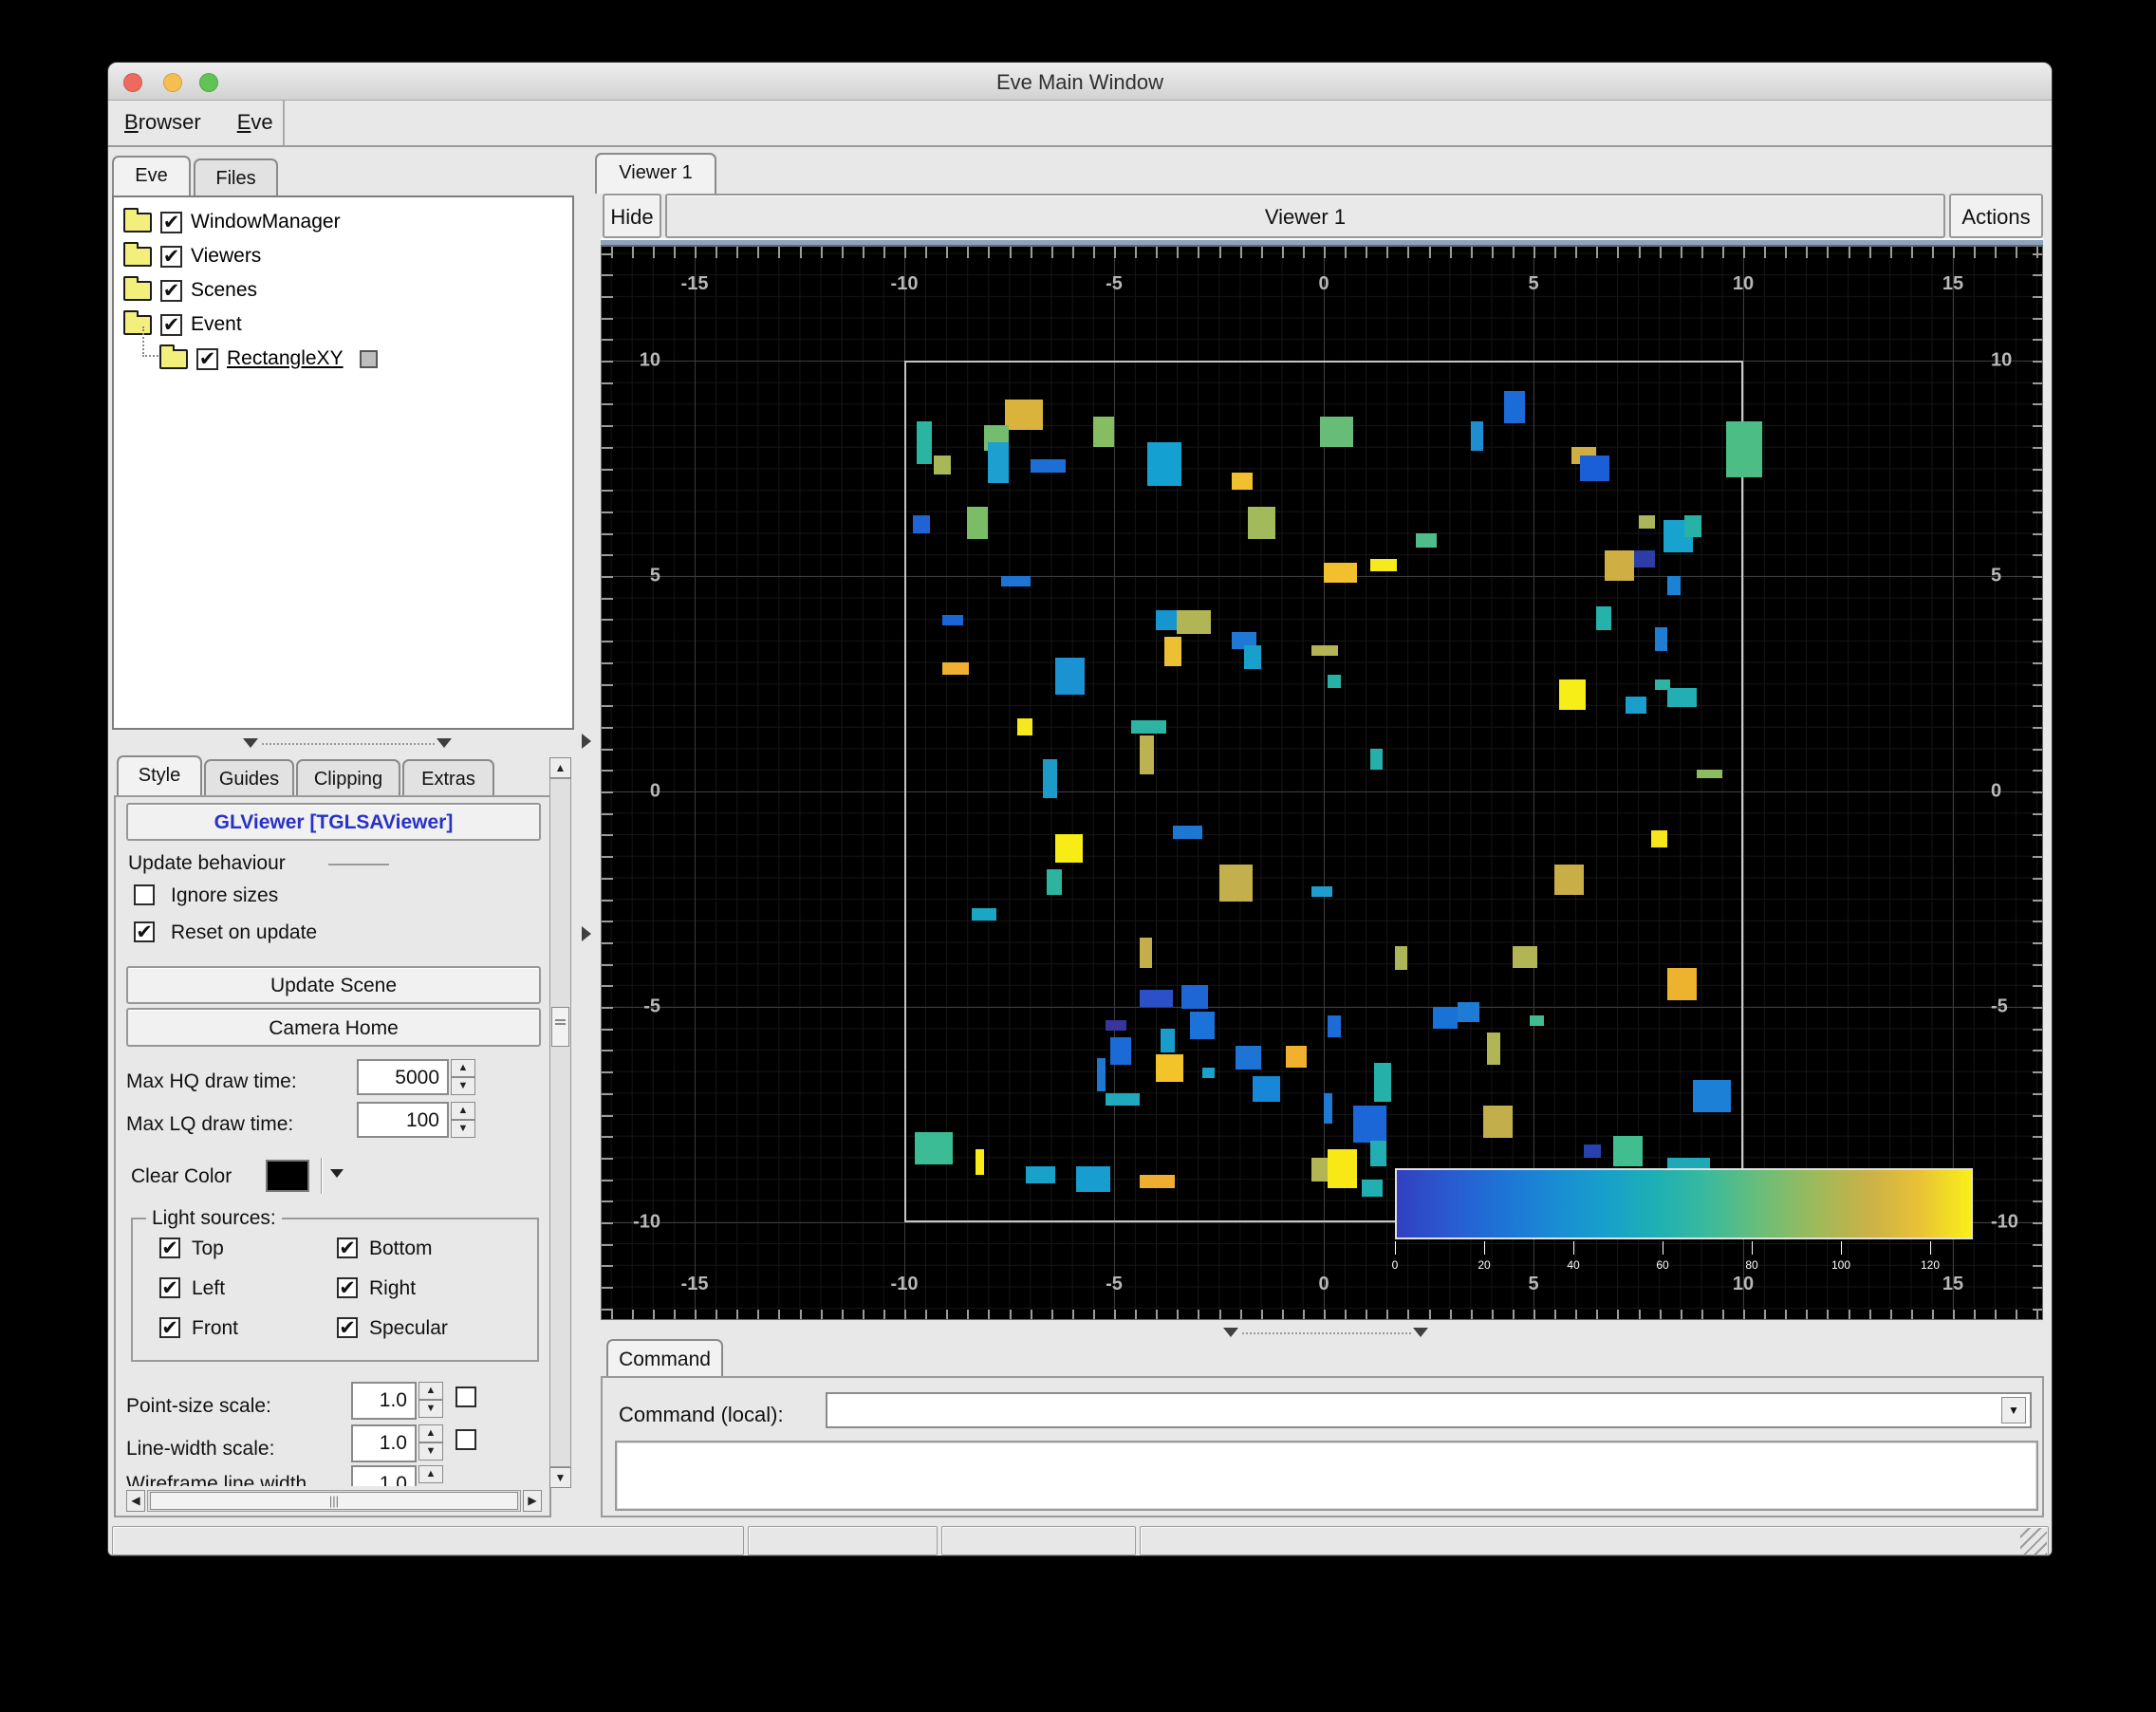 The width and height of the screenshot is (2156, 1712). What do you see at coordinates (465, 1397) in the screenshot?
I see `point-size-checkbox` at bounding box center [465, 1397].